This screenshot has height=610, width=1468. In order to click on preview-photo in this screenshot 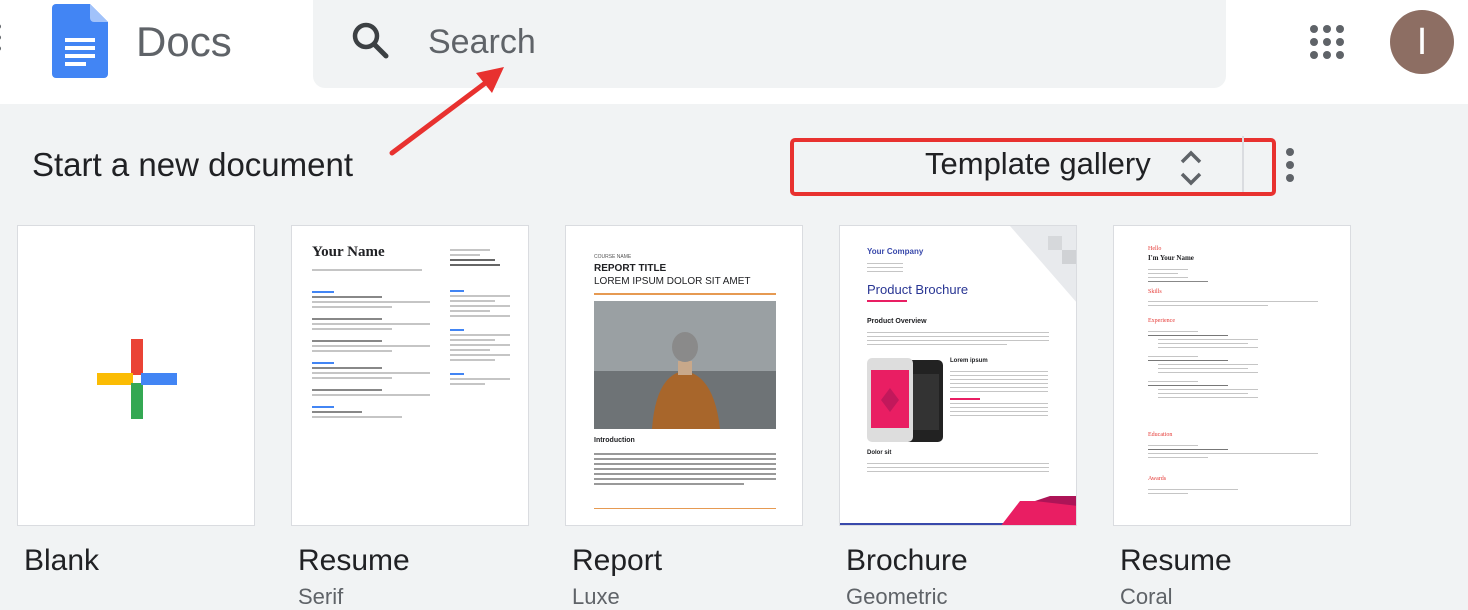, I will do `click(685, 365)`.